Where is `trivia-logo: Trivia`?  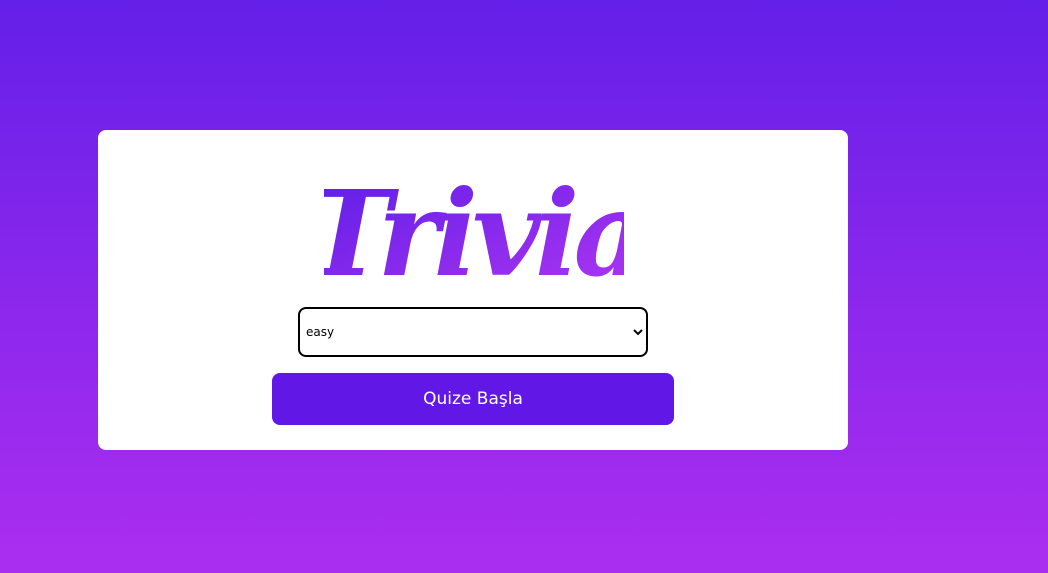 trivia-logo: Trivia is located at coordinates (474, 230).